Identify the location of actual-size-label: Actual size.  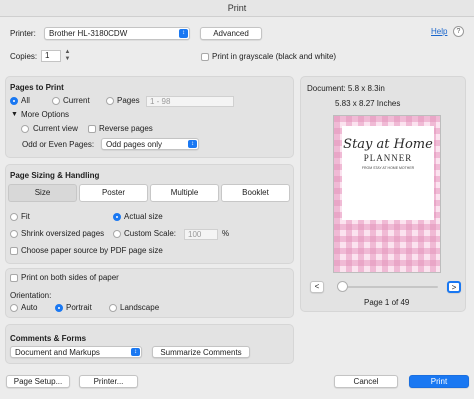
(143, 216).